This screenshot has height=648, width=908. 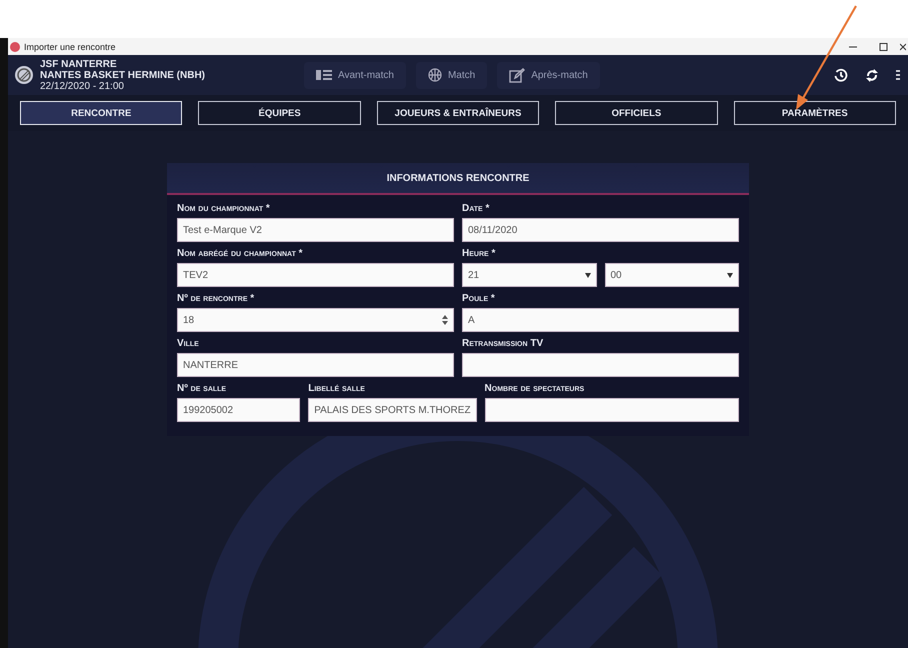 I want to click on text-field: 08/11/2020, so click(x=600, y=230).